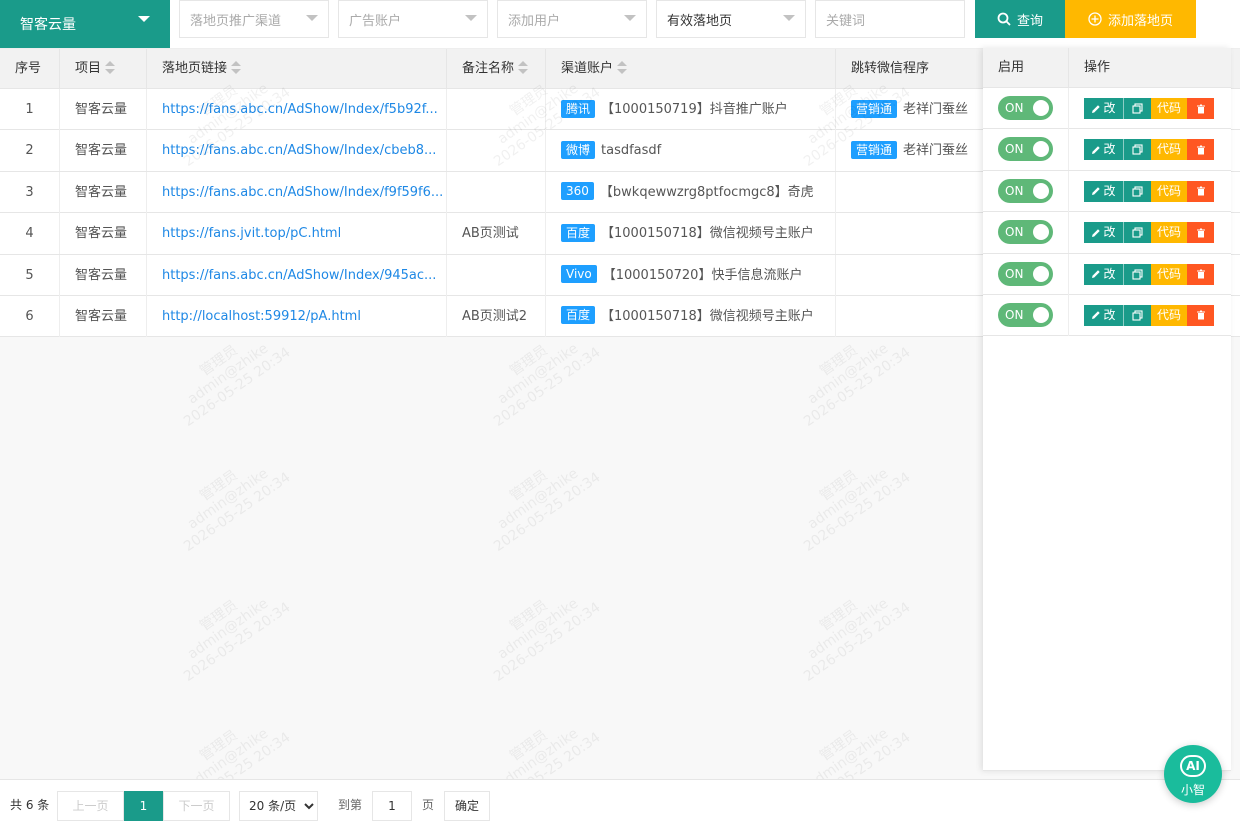  What do you see at coordinates (30, 805) in the screenshot?
I see `total-count: 共 6 条` at bounding box center [30, 805].